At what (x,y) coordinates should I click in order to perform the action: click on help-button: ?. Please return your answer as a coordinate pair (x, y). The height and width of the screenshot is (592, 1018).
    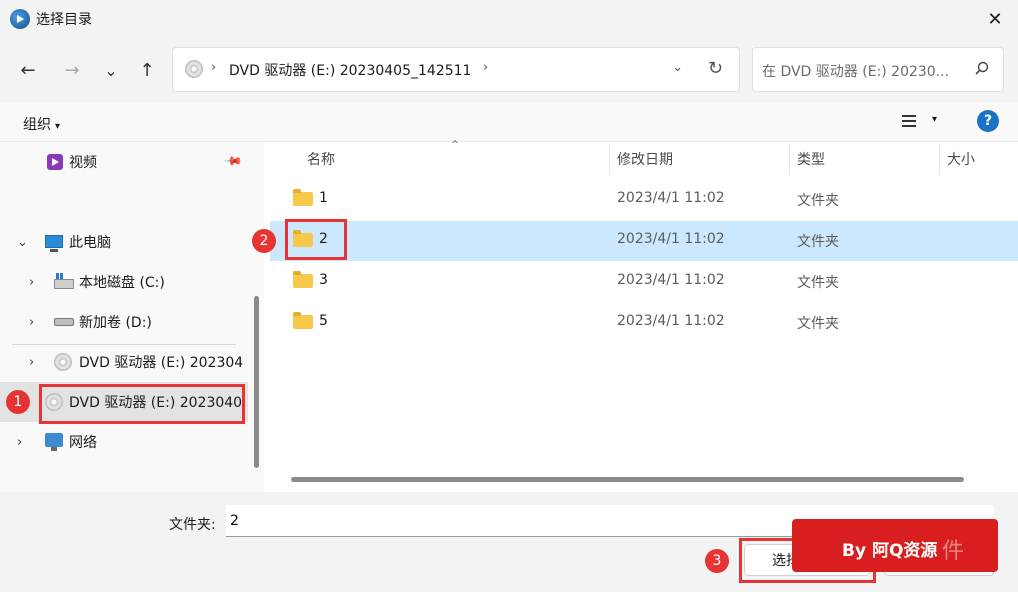
    Looking at the image, I should click on (988, 121).